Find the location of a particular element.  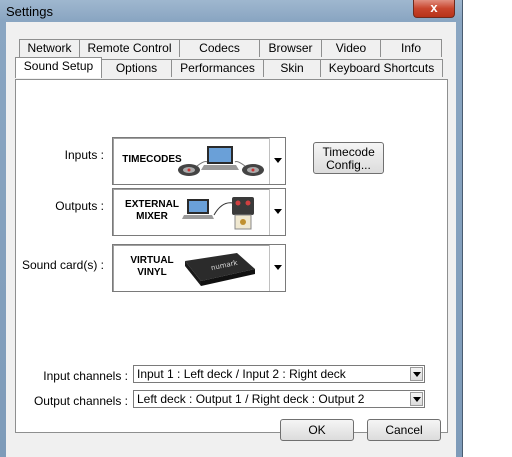

tab-label: Info is located at coordinates (410, 48).